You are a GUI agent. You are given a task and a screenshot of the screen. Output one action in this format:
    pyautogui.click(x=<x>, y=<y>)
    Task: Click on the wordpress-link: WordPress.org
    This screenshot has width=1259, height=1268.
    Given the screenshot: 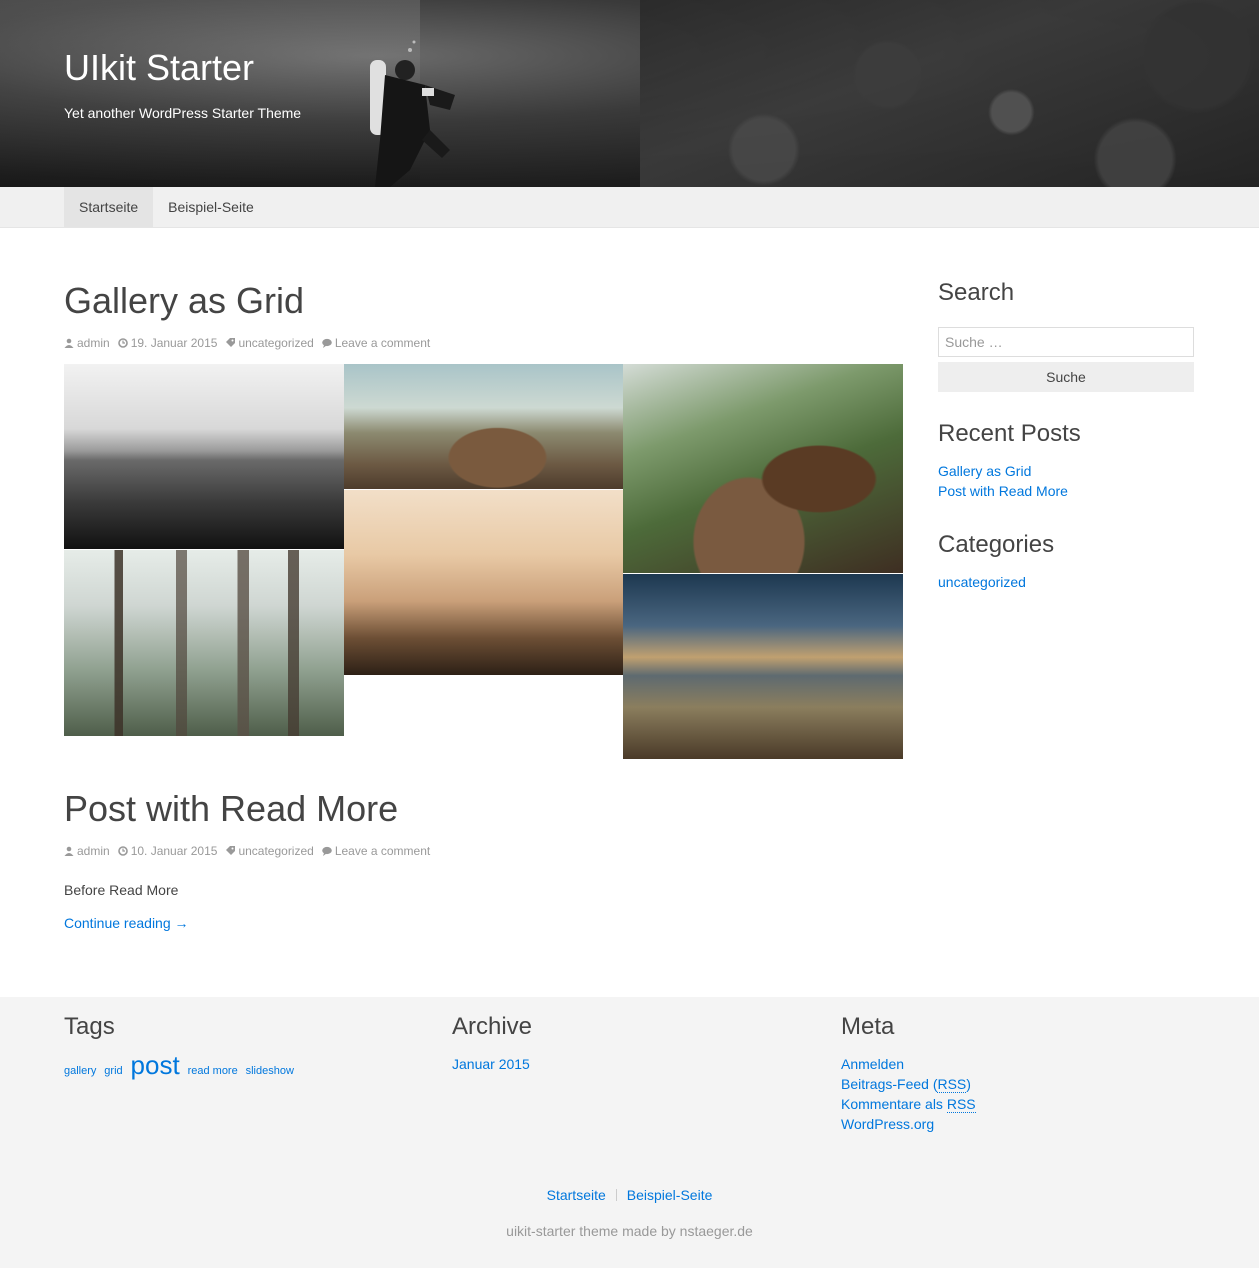 What is the action you would take?
    pyautogui.click(x=887, y=1124)
    